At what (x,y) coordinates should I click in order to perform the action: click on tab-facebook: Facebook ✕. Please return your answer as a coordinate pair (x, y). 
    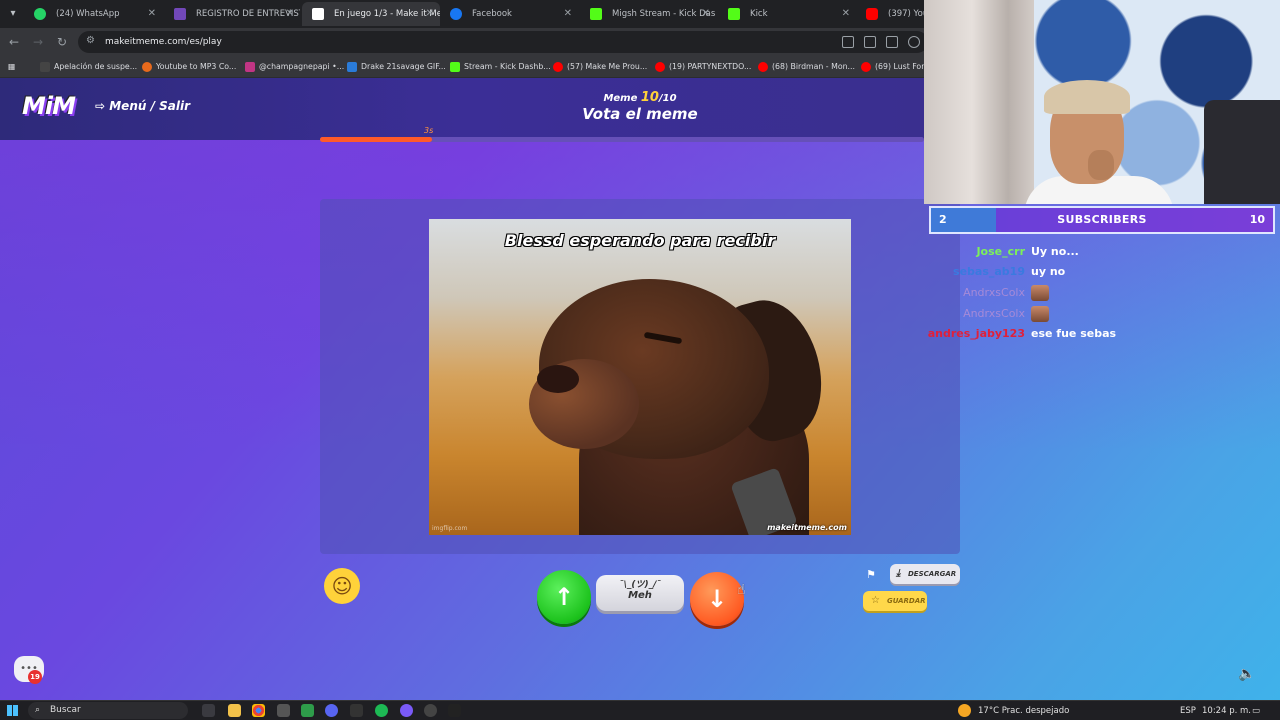
    Looking at the image, I should click on (509, 14).